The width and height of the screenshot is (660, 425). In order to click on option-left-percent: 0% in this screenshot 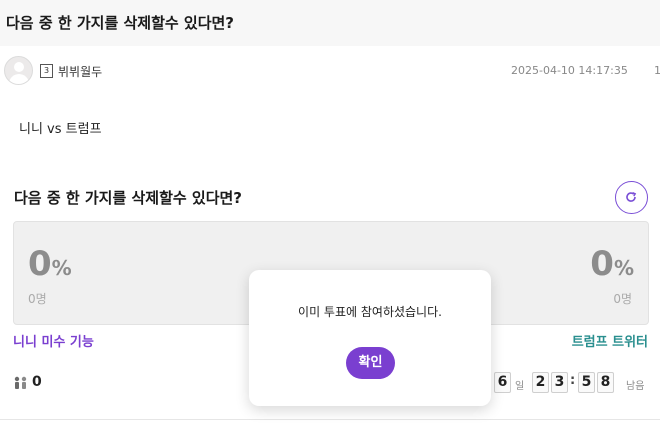, I will do `click(50, 264)`.